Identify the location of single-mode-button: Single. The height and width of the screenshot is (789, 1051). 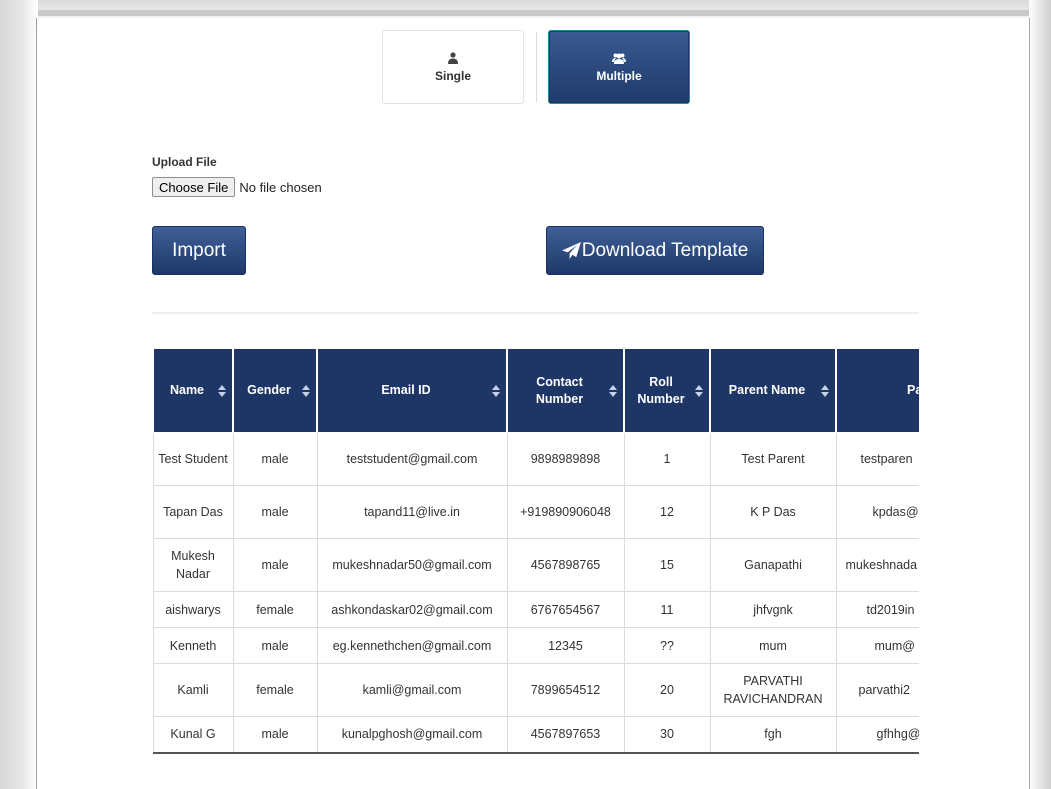
(453, 67).